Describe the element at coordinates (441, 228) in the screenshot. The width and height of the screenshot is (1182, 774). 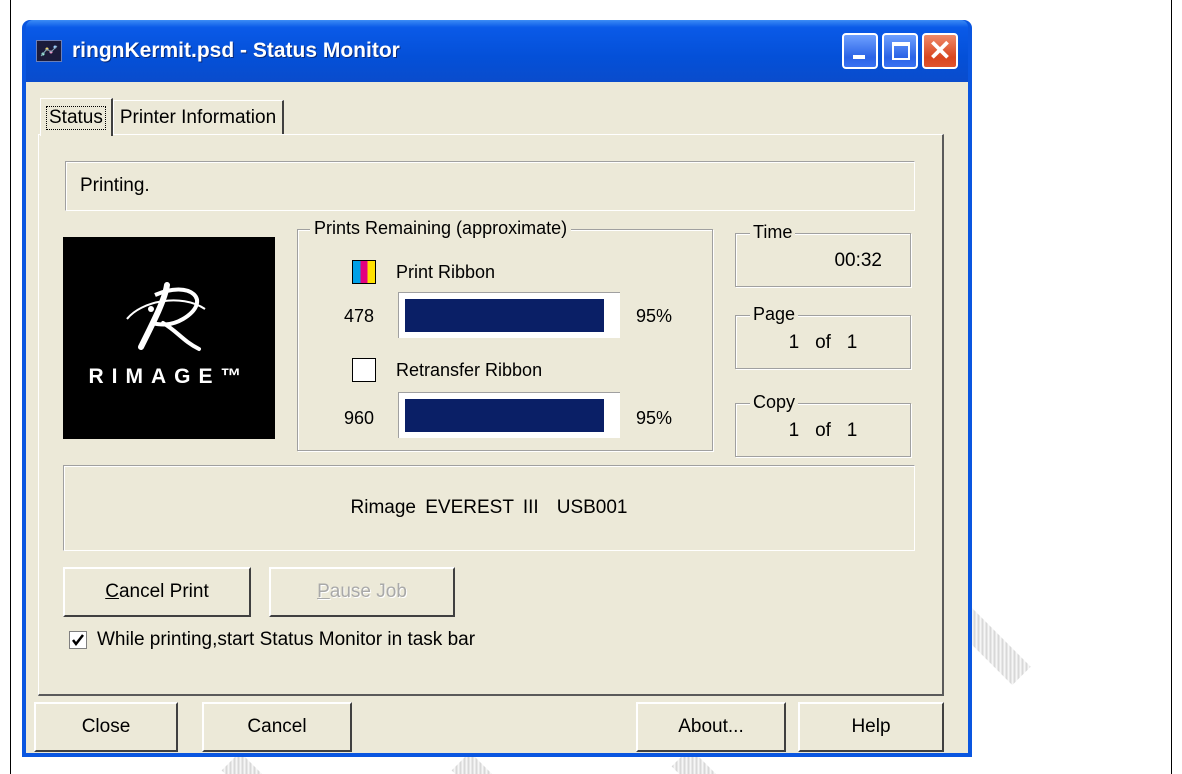
I see `prints-remaining-legend: Prints Remaining (approximate)` at that location.